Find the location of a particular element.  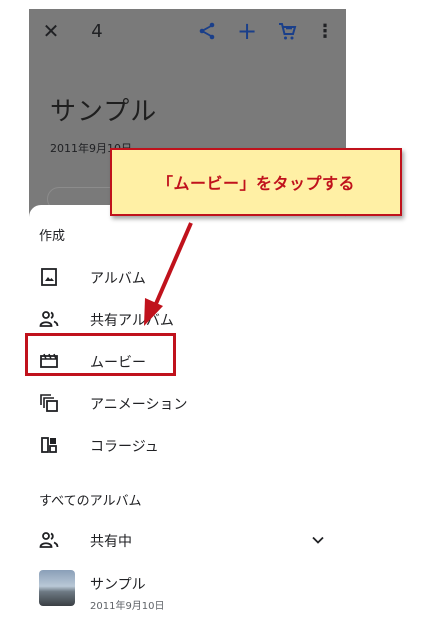

cart-icon is located at coordinates (287, 31).